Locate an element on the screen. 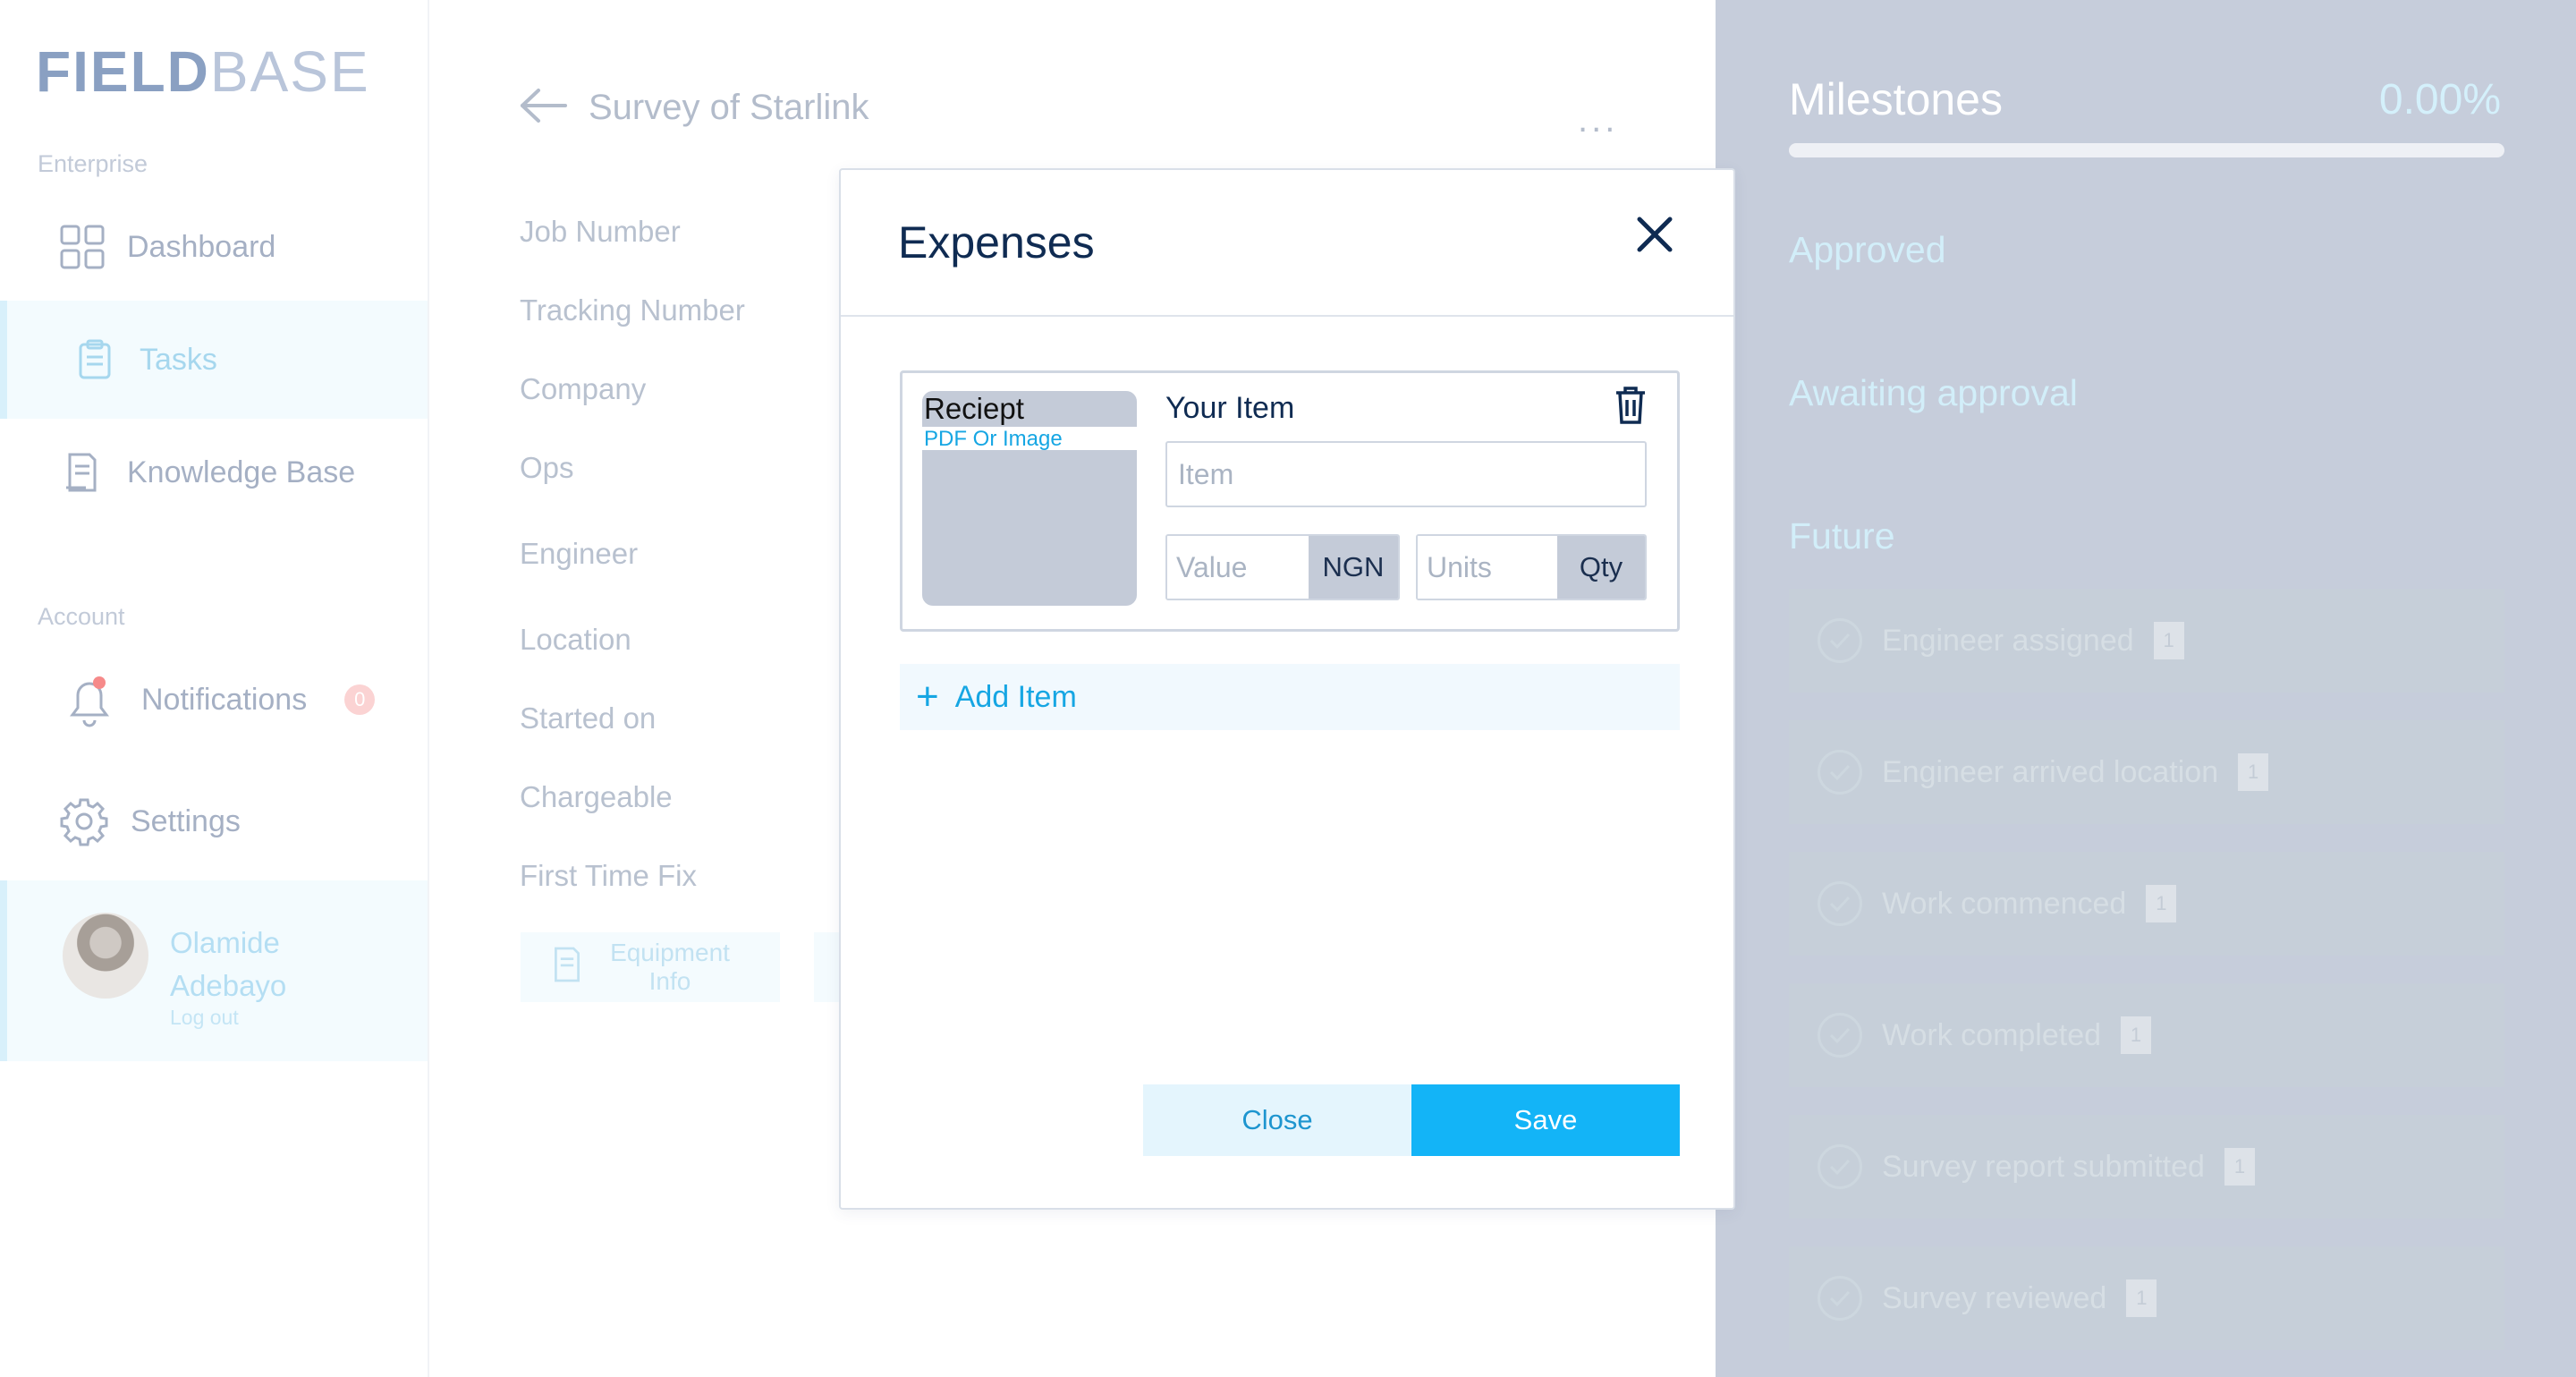  value-field: NGN is located at coordinates (1282, 567).